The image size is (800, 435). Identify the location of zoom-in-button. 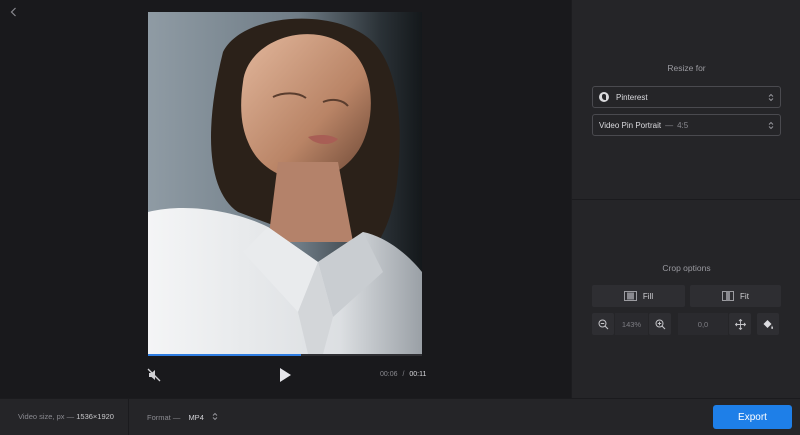
(660, 324).